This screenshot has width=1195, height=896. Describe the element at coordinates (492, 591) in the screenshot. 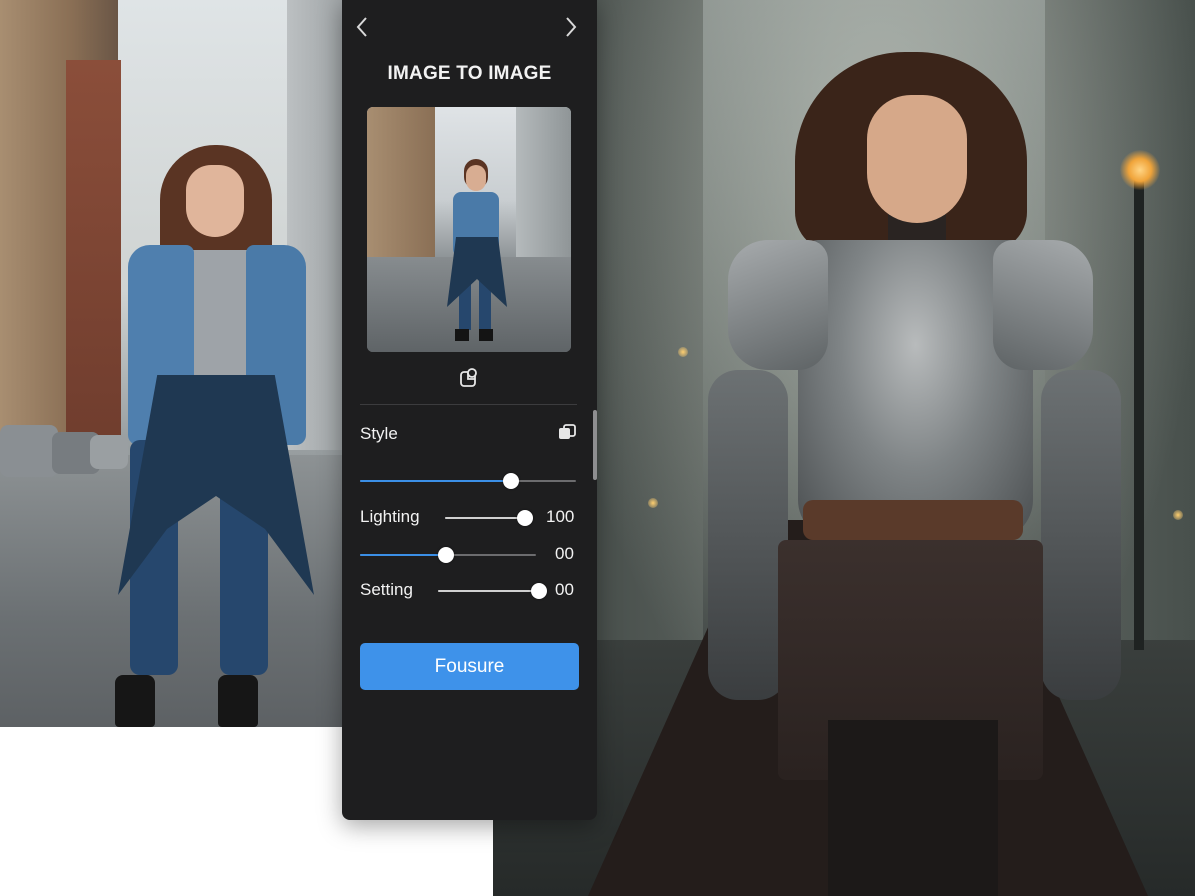

I see `setting-slider` at that location.